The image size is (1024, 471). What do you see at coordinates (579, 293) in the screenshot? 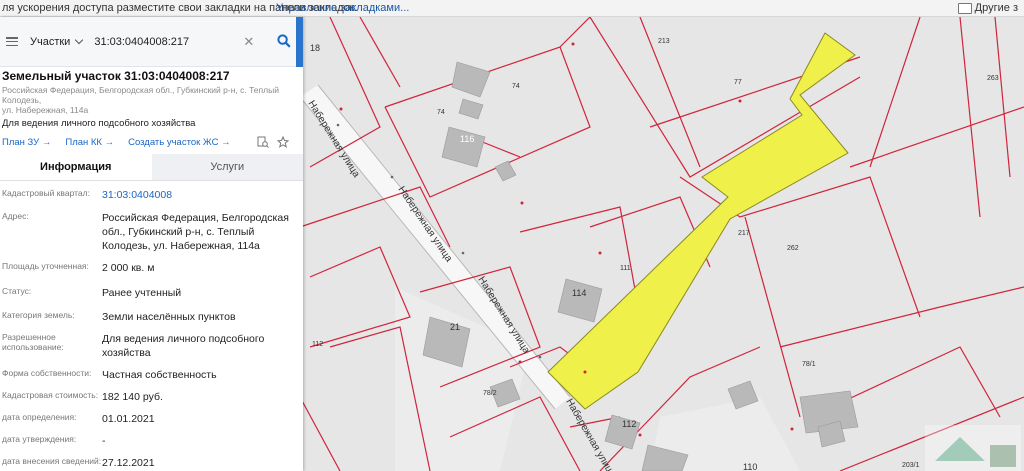
I see `lot-label: 114` at bounding box center [579, 293].